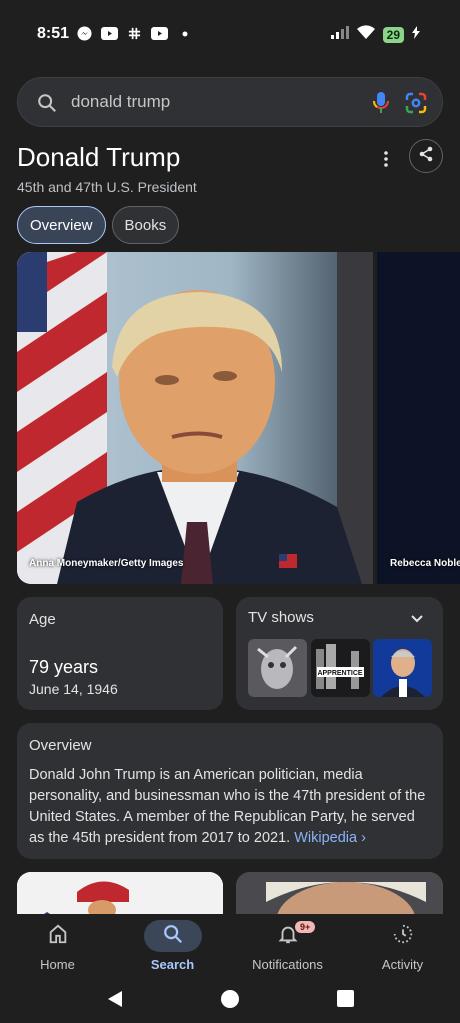  Describe the element at coordinates (416, 105) in the screenshot. I see `lens-icon` at that location.